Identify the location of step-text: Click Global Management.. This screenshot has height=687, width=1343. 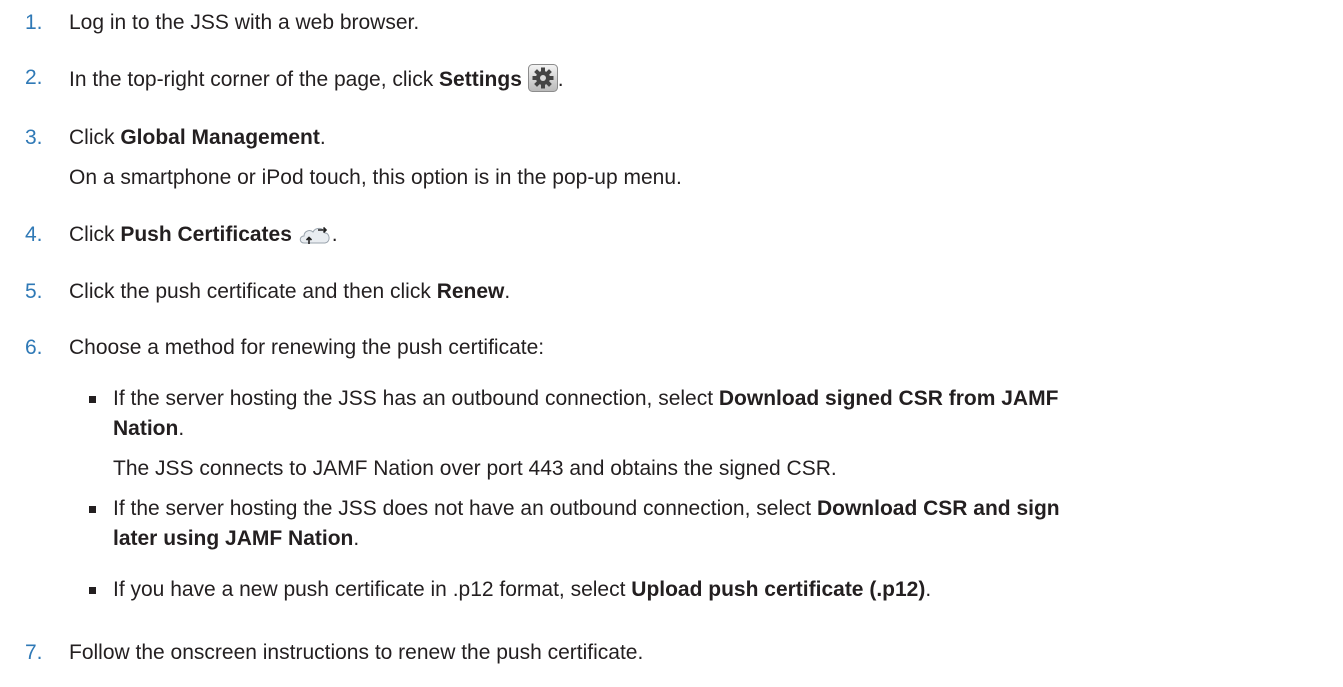
(197, 137).